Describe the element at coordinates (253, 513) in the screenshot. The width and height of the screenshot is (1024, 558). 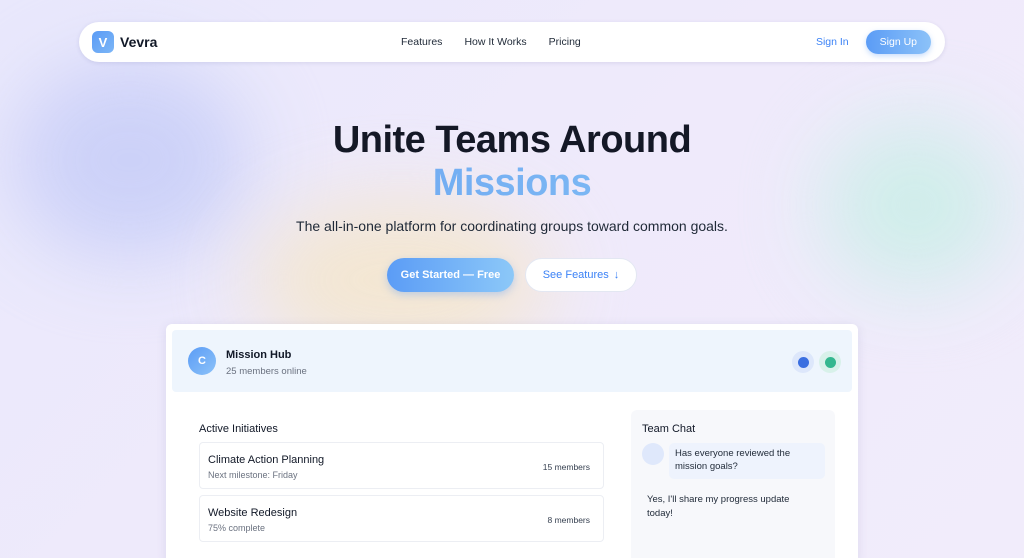
I see `initiative-name: Website Redesign` at that location.